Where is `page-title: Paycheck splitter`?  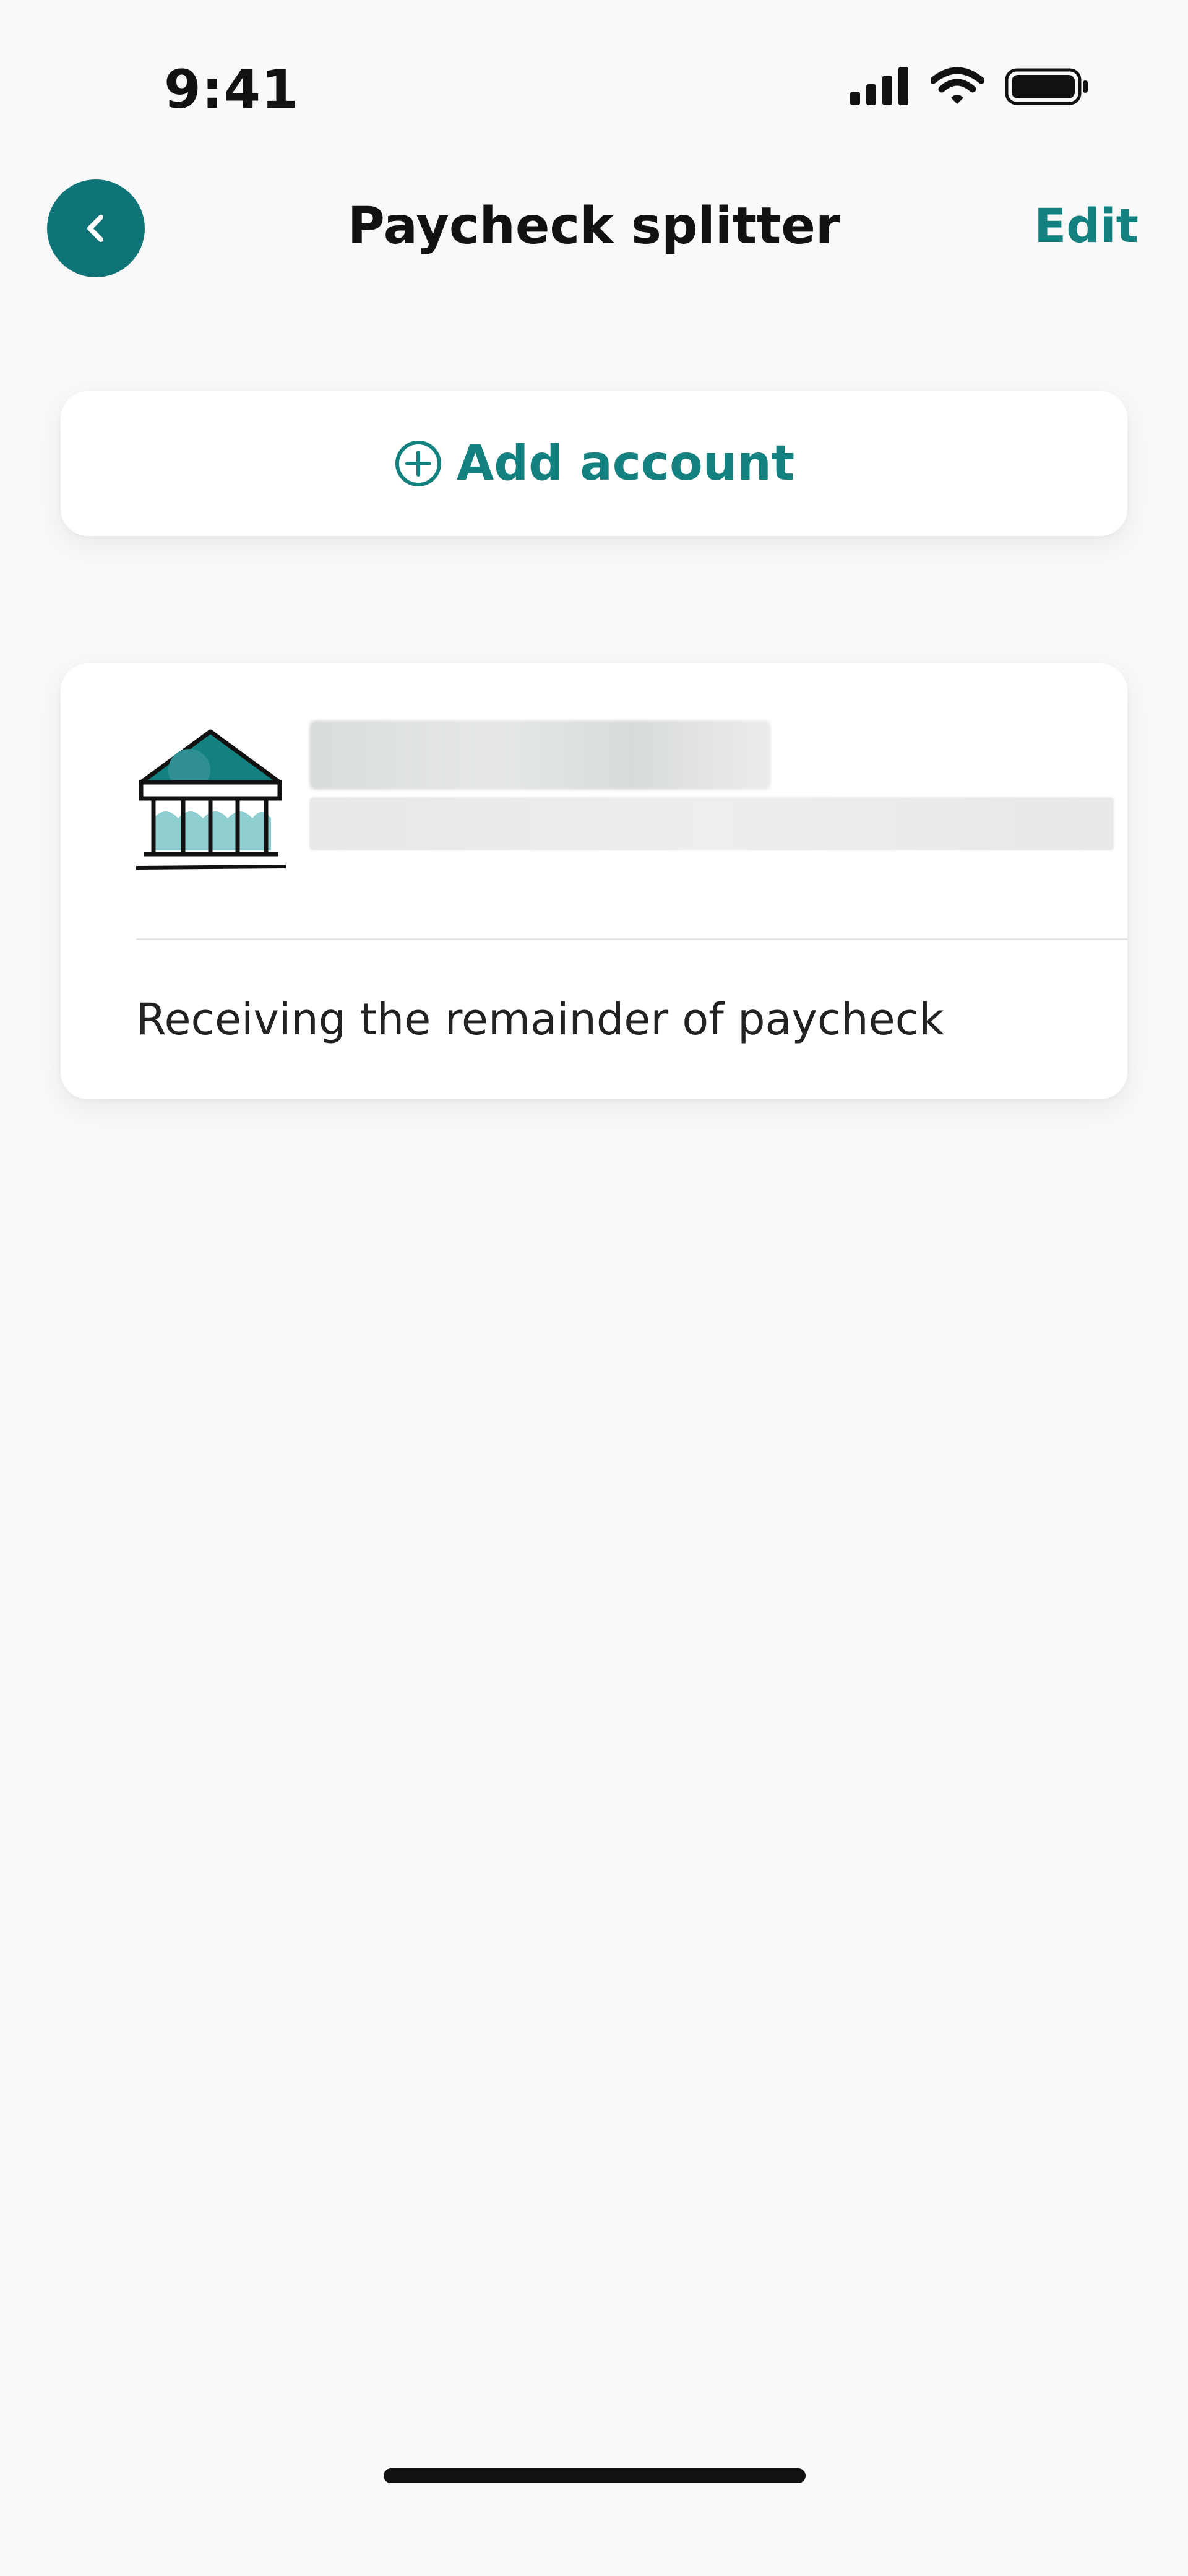 page-title: Paycheck splitter is located at coordinates (594, 226).